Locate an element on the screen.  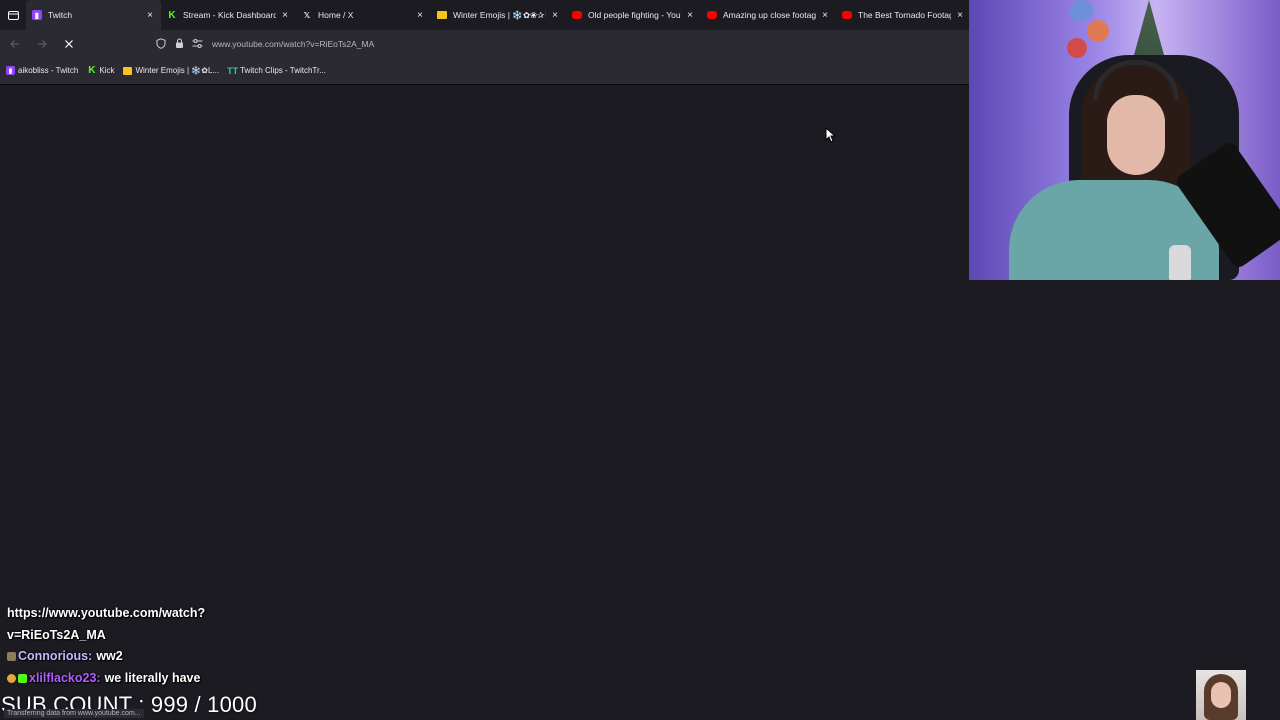
chat-message: xlilflacko23: we literally have is located at coordinates (157, 679).